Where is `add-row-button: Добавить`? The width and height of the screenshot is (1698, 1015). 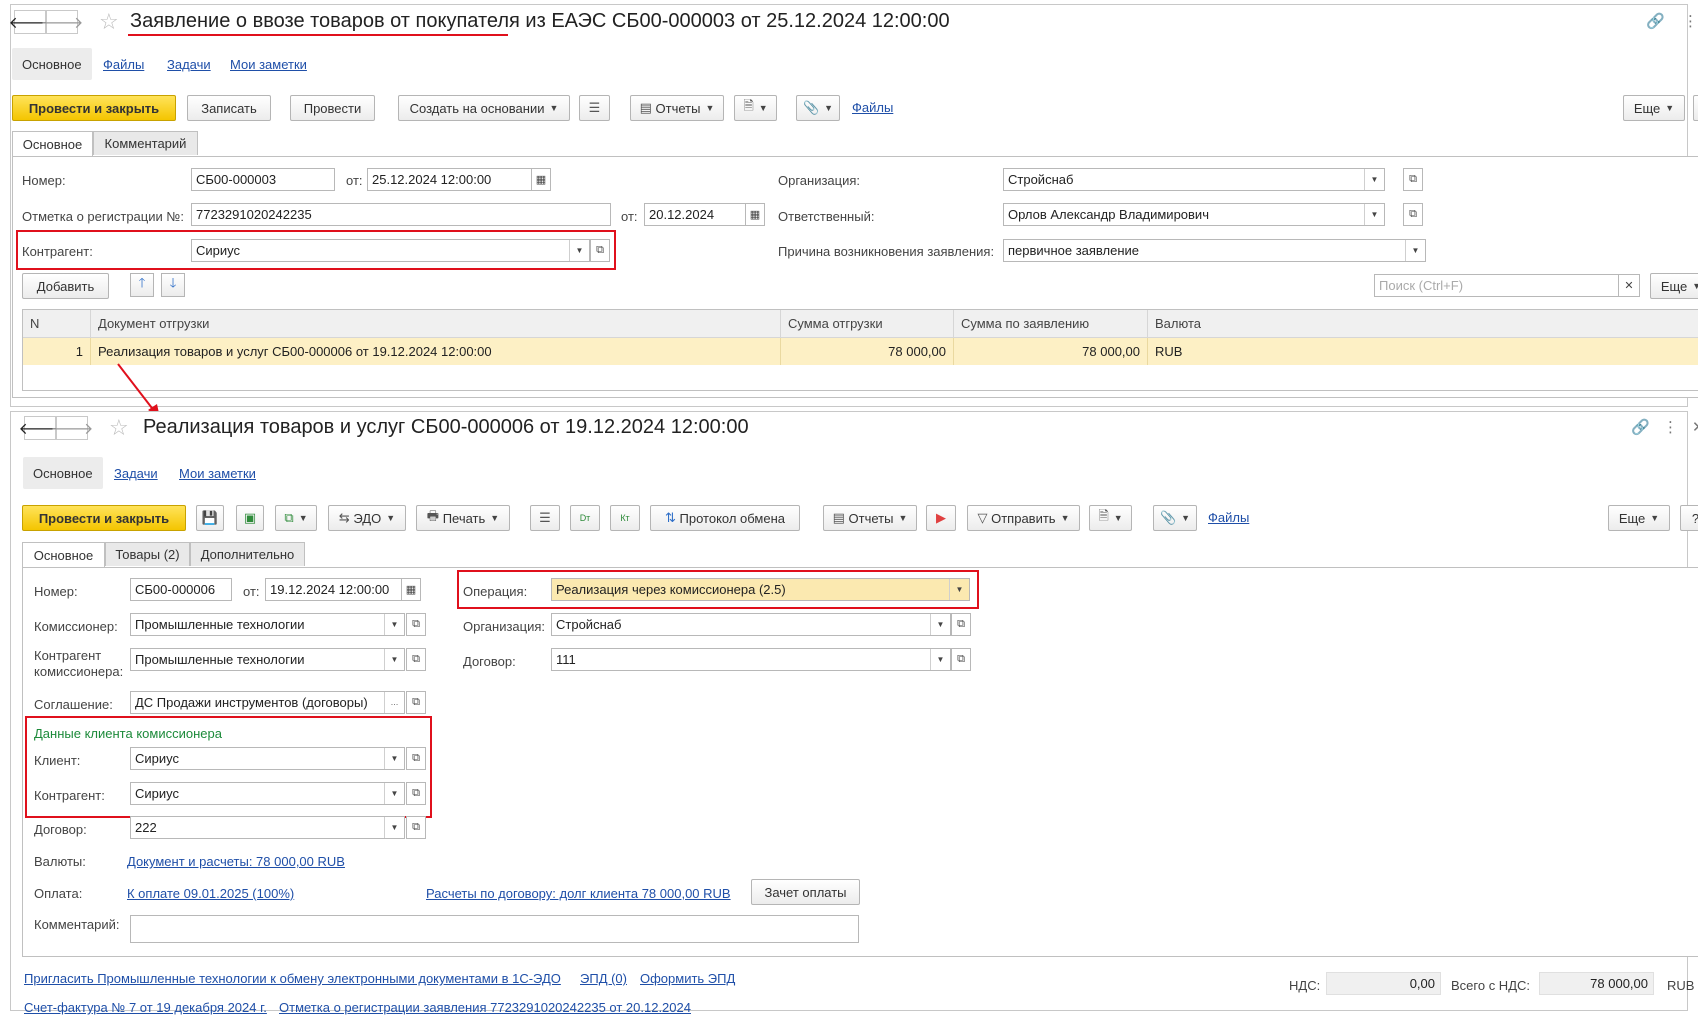 add-row-button: Добавить is located at coordinates (65, 286).